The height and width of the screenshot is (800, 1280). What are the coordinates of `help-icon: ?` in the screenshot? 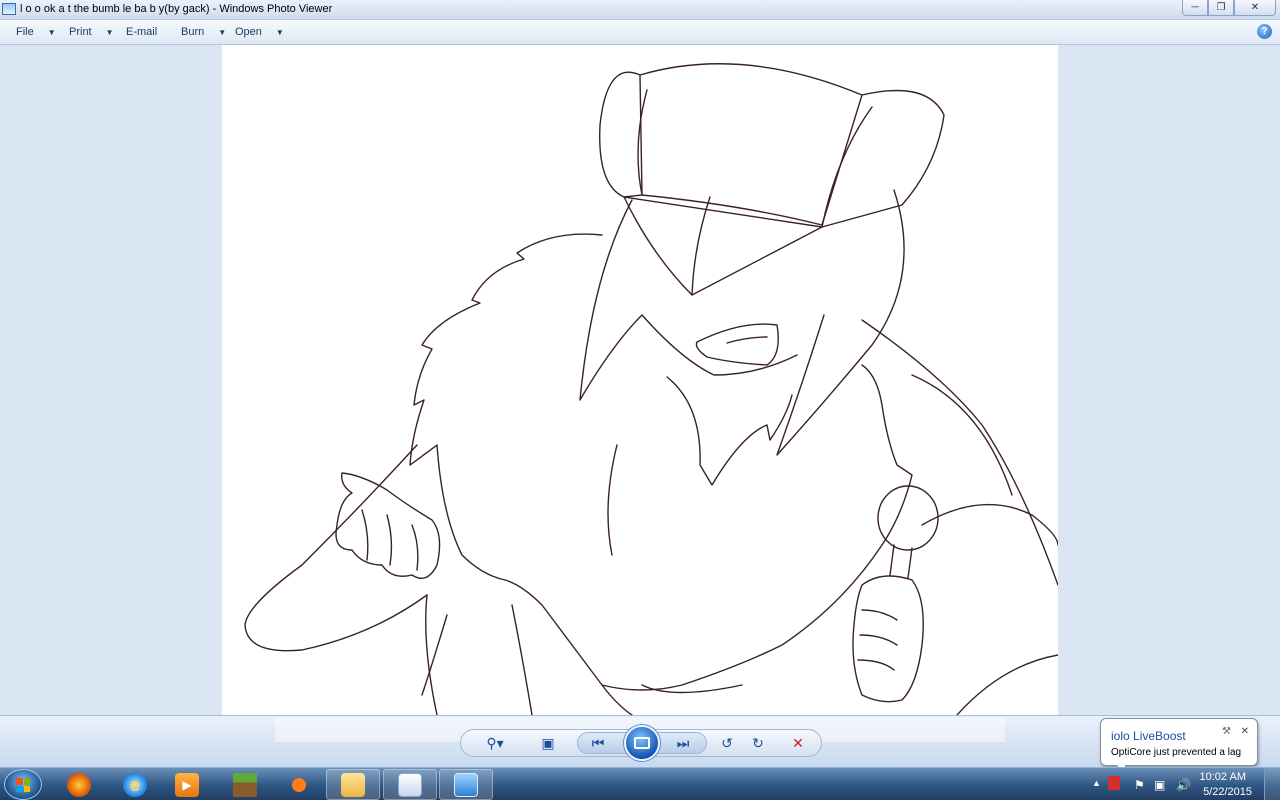 It's located at (1264, 31).